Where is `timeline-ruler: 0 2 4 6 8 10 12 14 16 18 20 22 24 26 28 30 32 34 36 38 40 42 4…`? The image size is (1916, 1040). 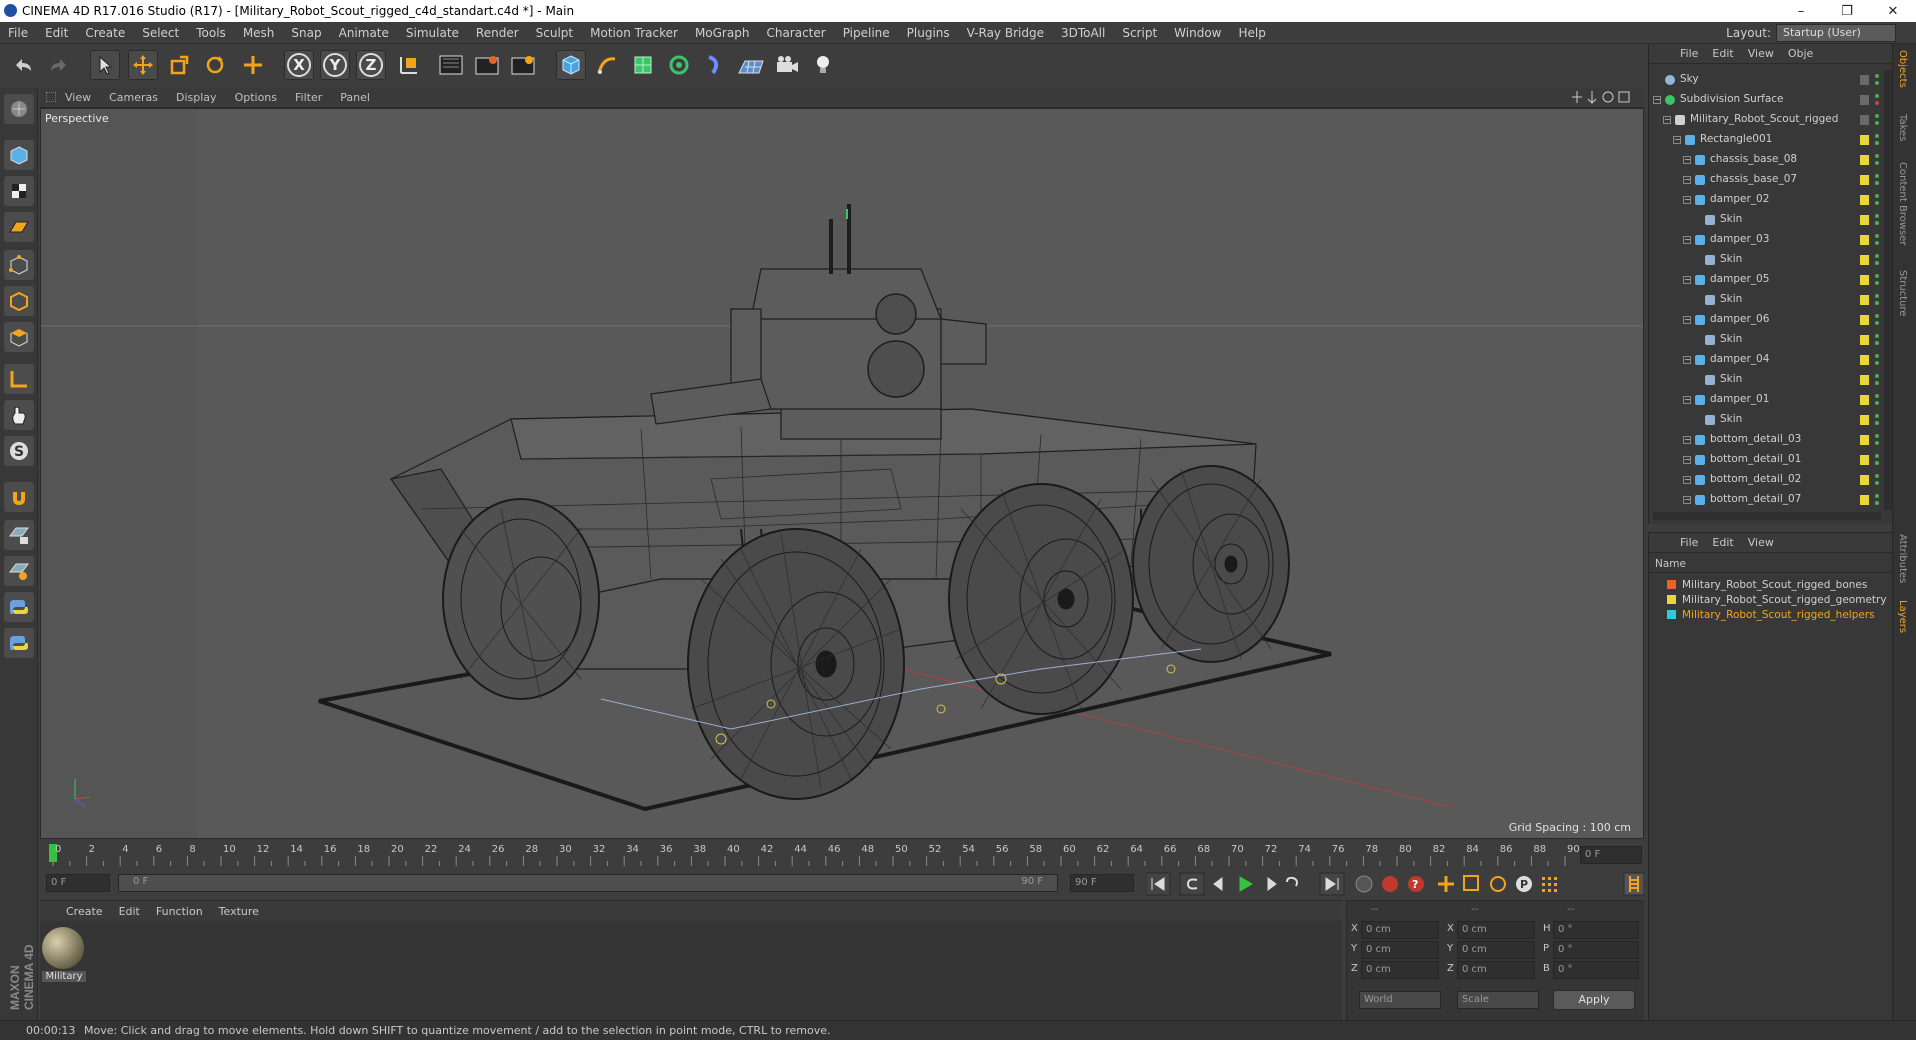 timeline-ruler: 0 2 4 6 8 10 12 14 16 18 20 22 24 26 28 30 32 34 36 38 40 42 4… is located at coordinates (842, 854).